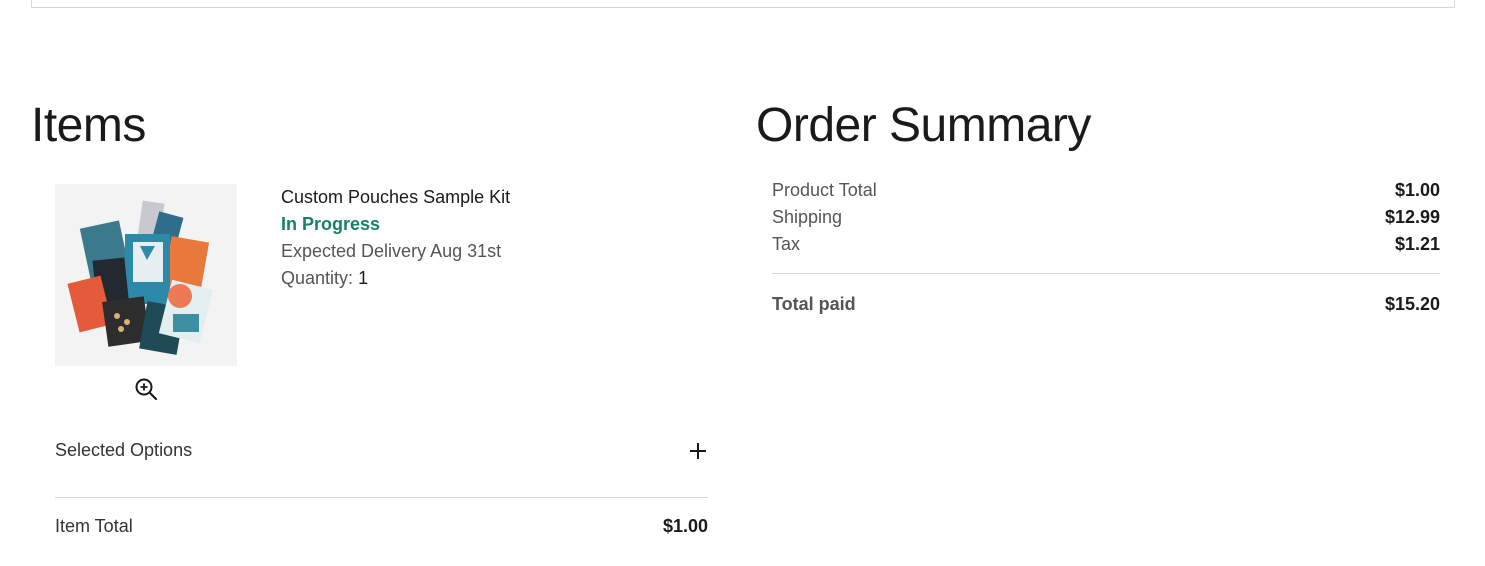 This screenshot has height=566, width=1485. I want to click on item-total-label: Item Total, so click(94, 526).